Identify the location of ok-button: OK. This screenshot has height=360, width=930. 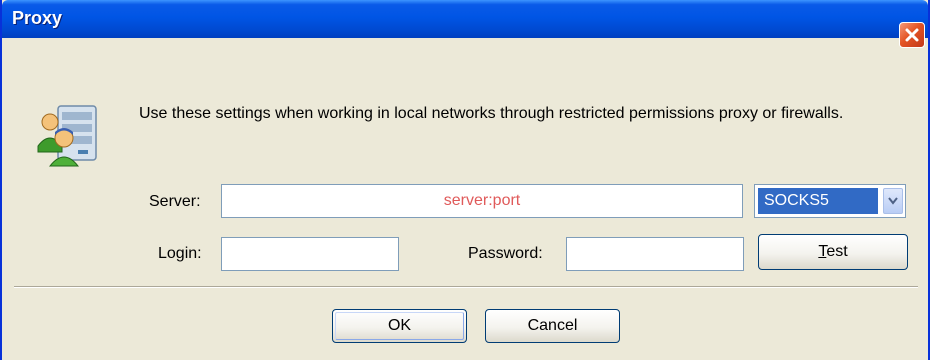
(399, 326).